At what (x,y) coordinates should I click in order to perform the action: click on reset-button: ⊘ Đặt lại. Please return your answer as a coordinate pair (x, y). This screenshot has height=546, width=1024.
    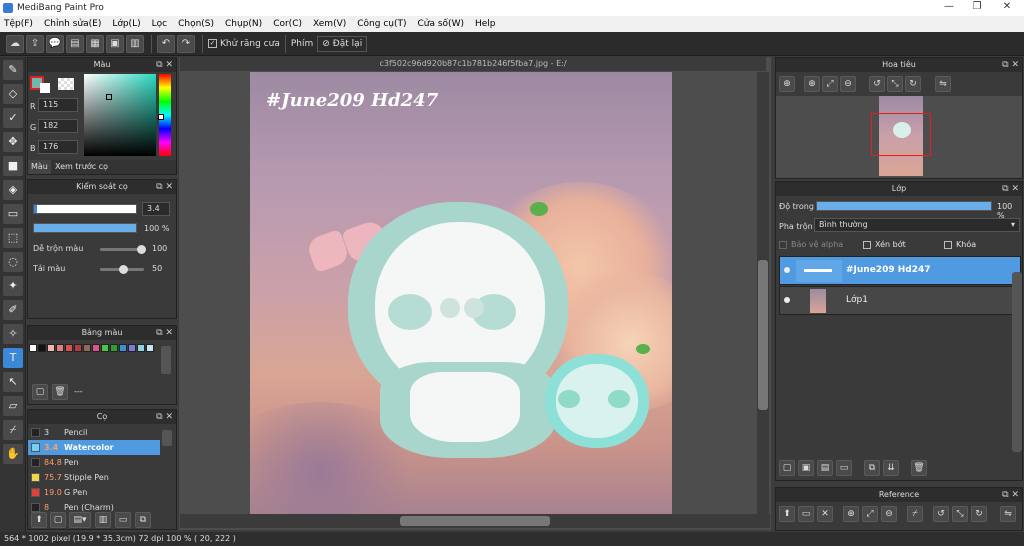
    Looking at the image, I should click on (342, 43).